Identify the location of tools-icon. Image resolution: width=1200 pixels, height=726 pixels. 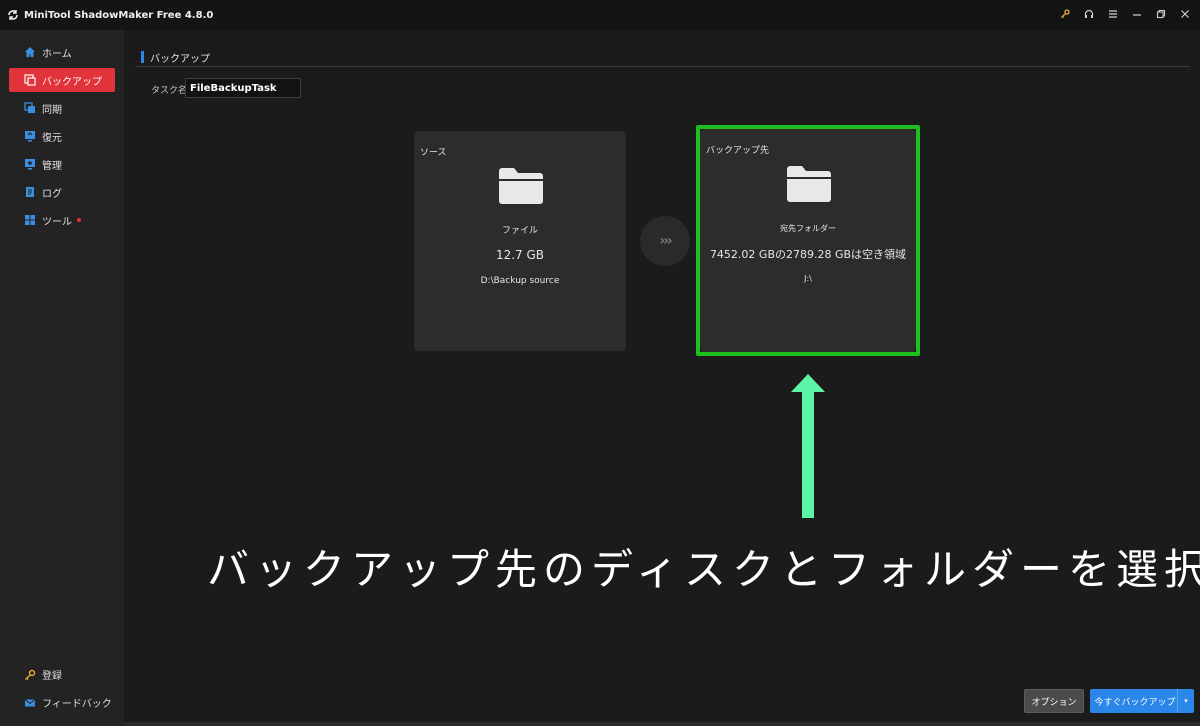
(30, 220).